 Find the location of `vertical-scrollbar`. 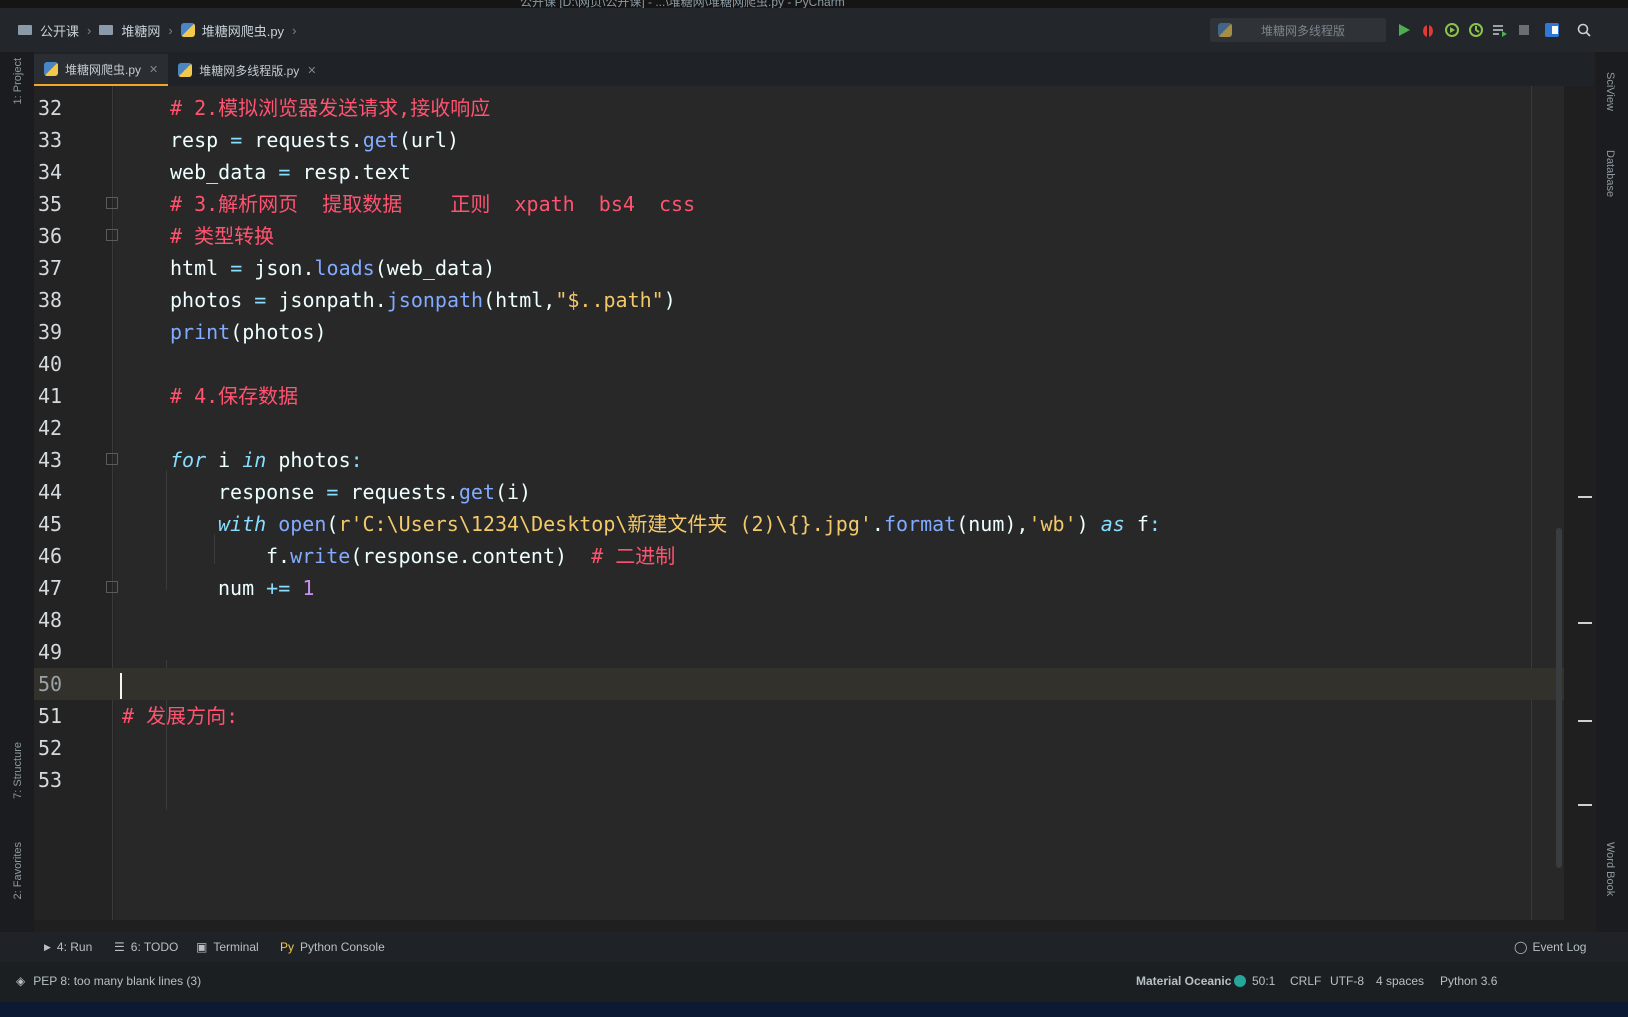

vertical-scrollbar is located at coordinates (1559, 698).